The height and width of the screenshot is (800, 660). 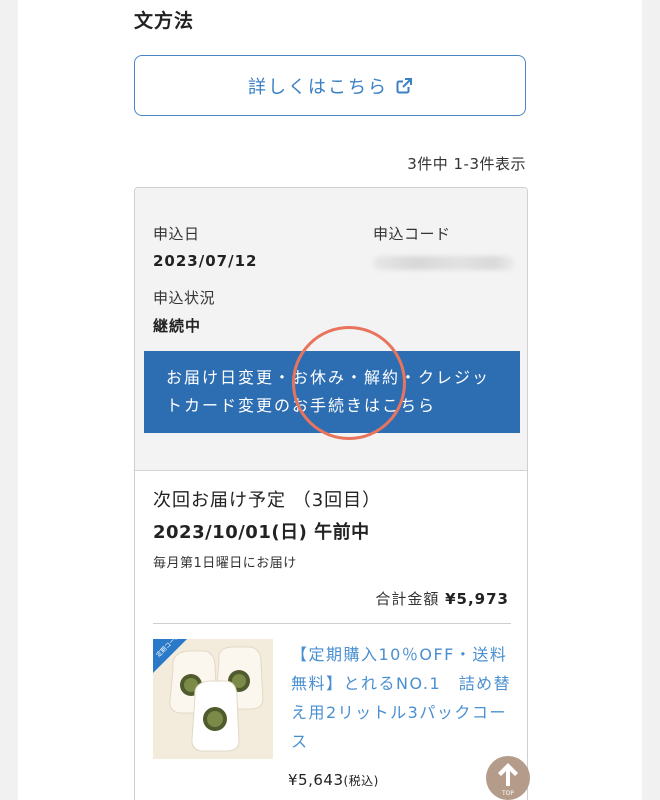 What do you see at coordinates (184, 298) in the screenshot?
I see `application-status-label: 申込状況` at bounding box center [184, 298].